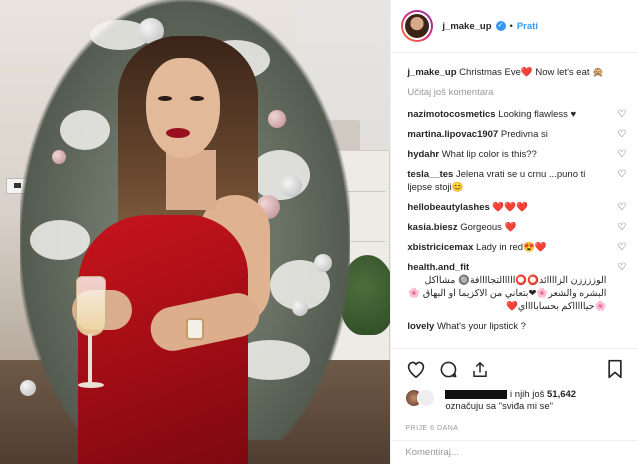 The image size is (638, 464). Describe the element at coordinates (488, 227) in the screenshot. I see `comment-text: Gorgeous ❤️` at that location.